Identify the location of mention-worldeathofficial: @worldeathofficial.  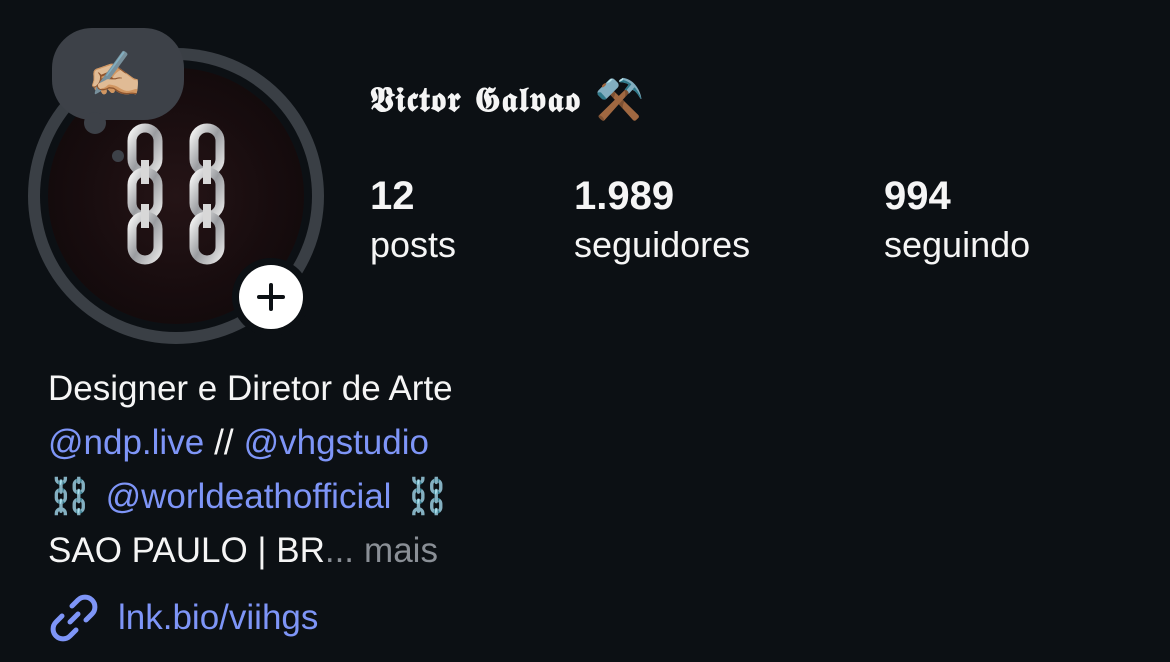
(249, 497).